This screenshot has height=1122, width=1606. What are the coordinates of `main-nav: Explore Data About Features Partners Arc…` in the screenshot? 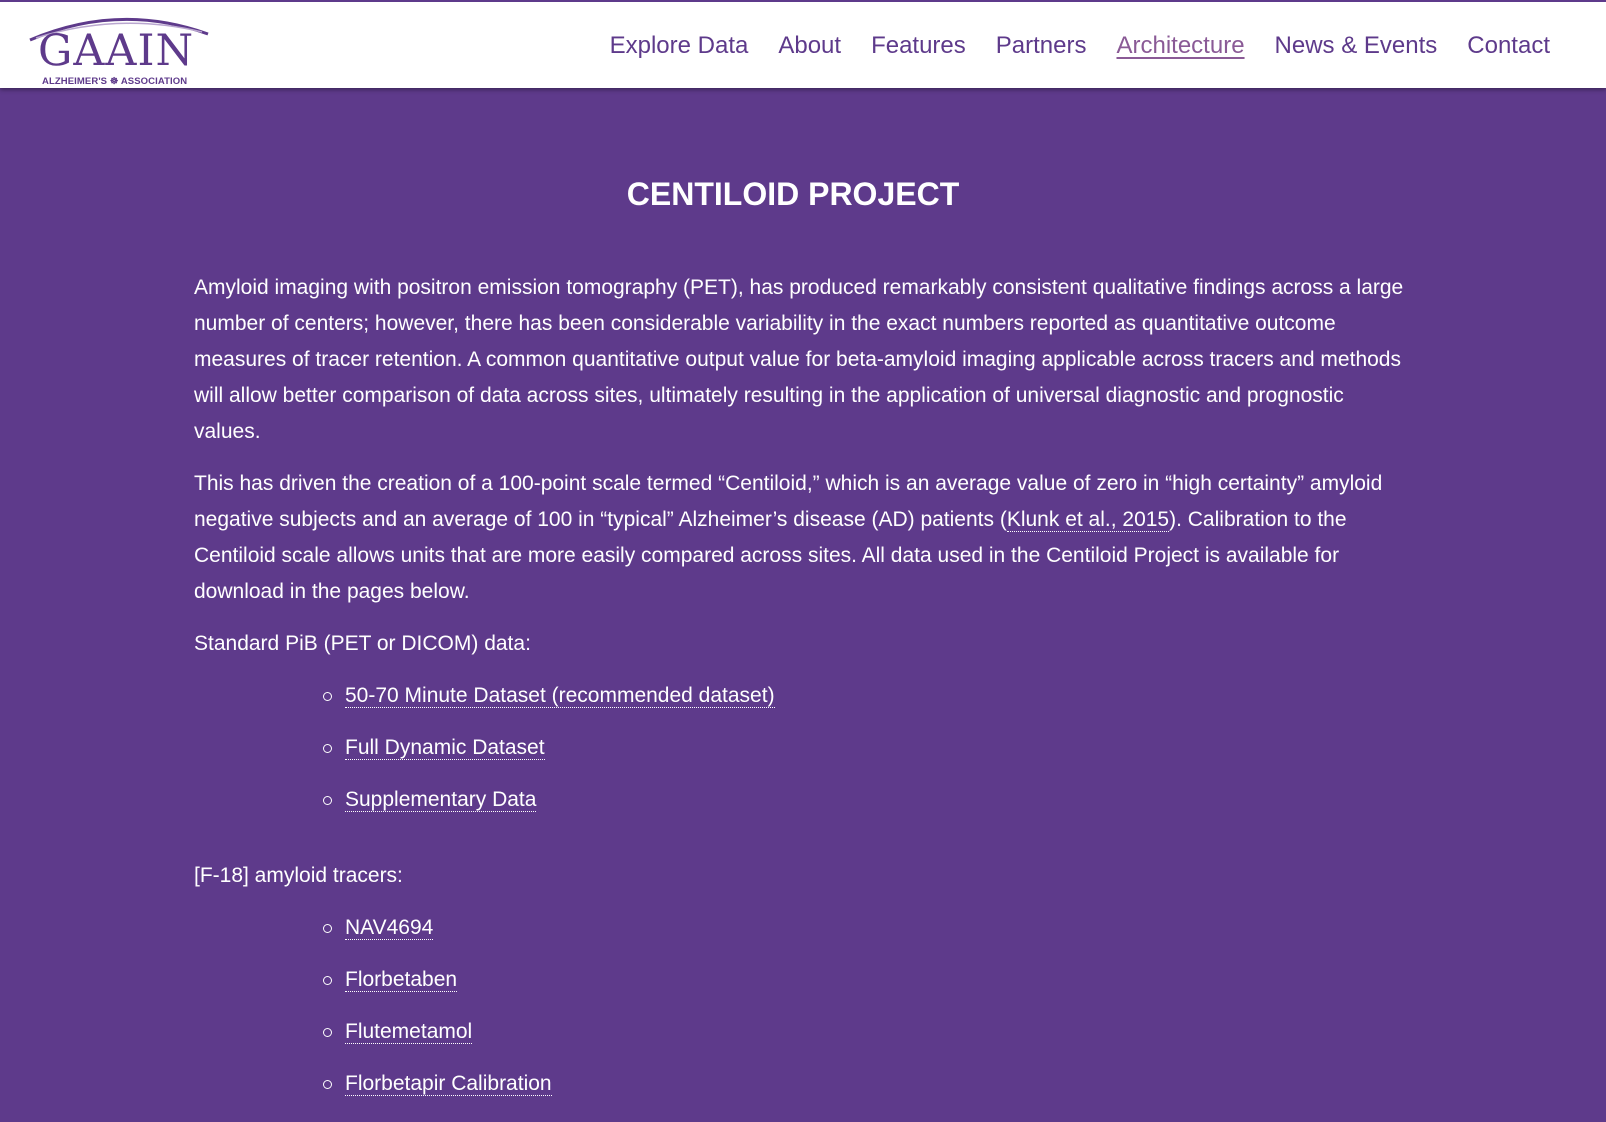 It's located at (1080, 46).